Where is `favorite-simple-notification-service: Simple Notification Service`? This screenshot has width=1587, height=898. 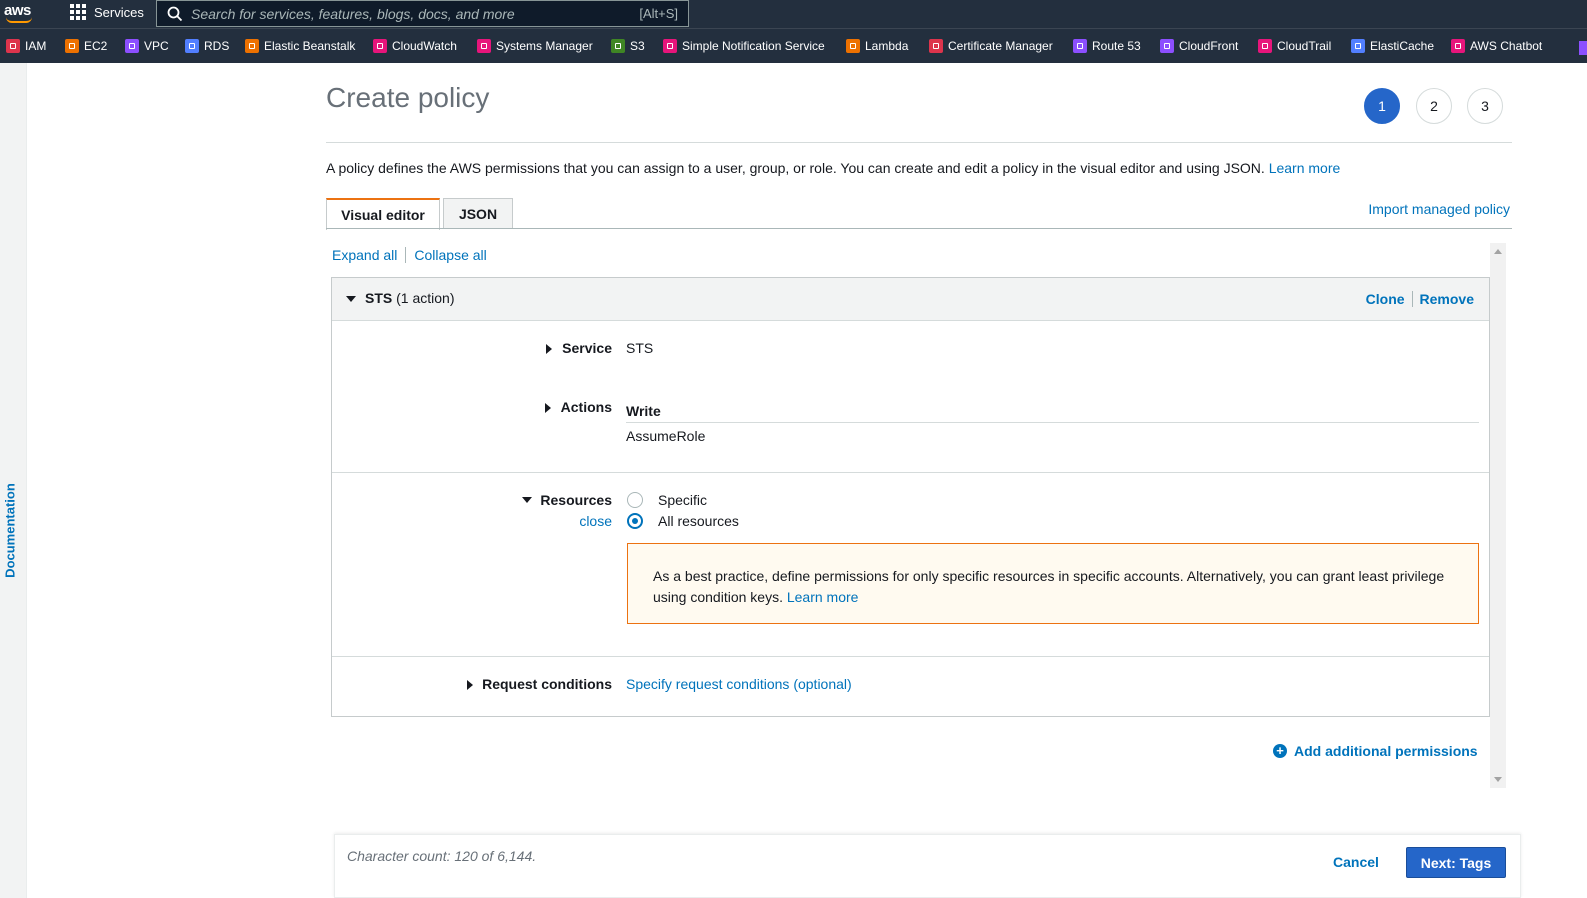 favorite-simple-notification-service: Simple Notification Service is located at coordinates (744, 46).